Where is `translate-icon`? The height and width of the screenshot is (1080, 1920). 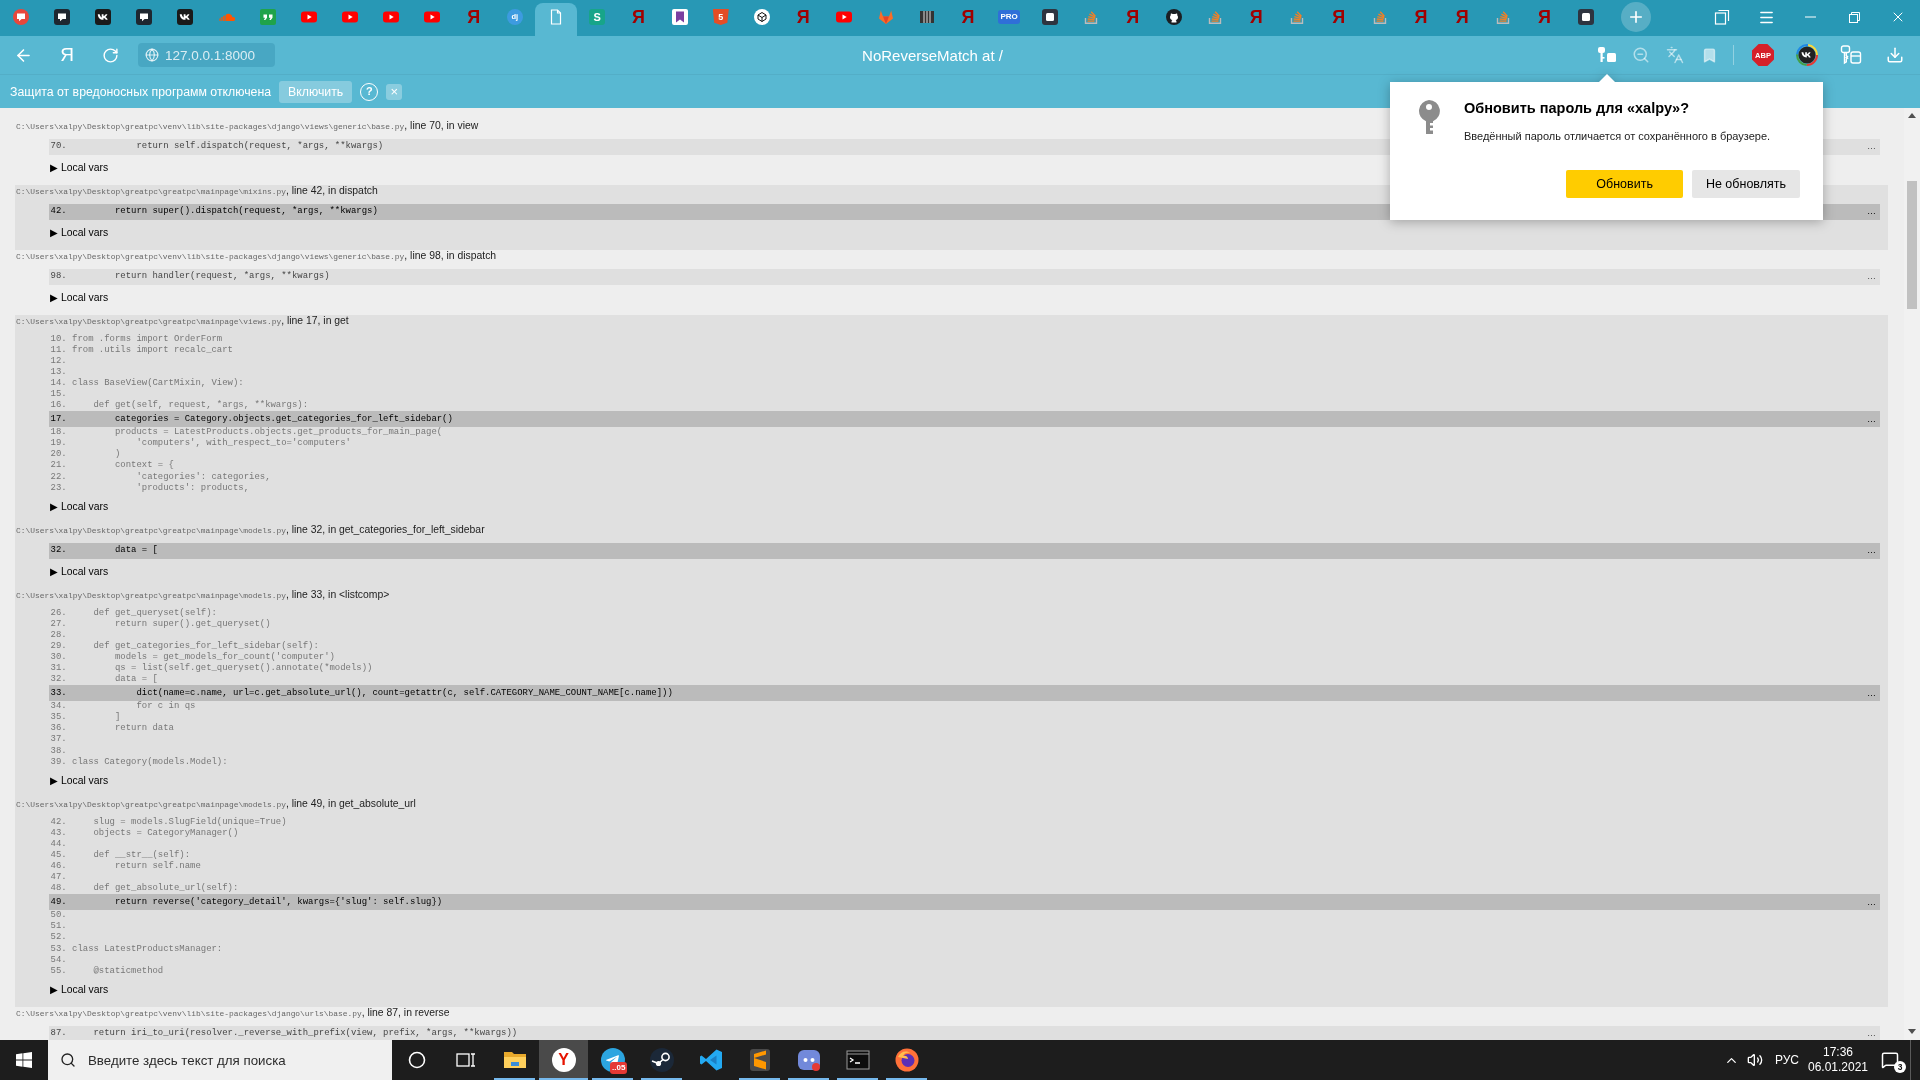
translate-icon is located at coordinates (1675, 55).